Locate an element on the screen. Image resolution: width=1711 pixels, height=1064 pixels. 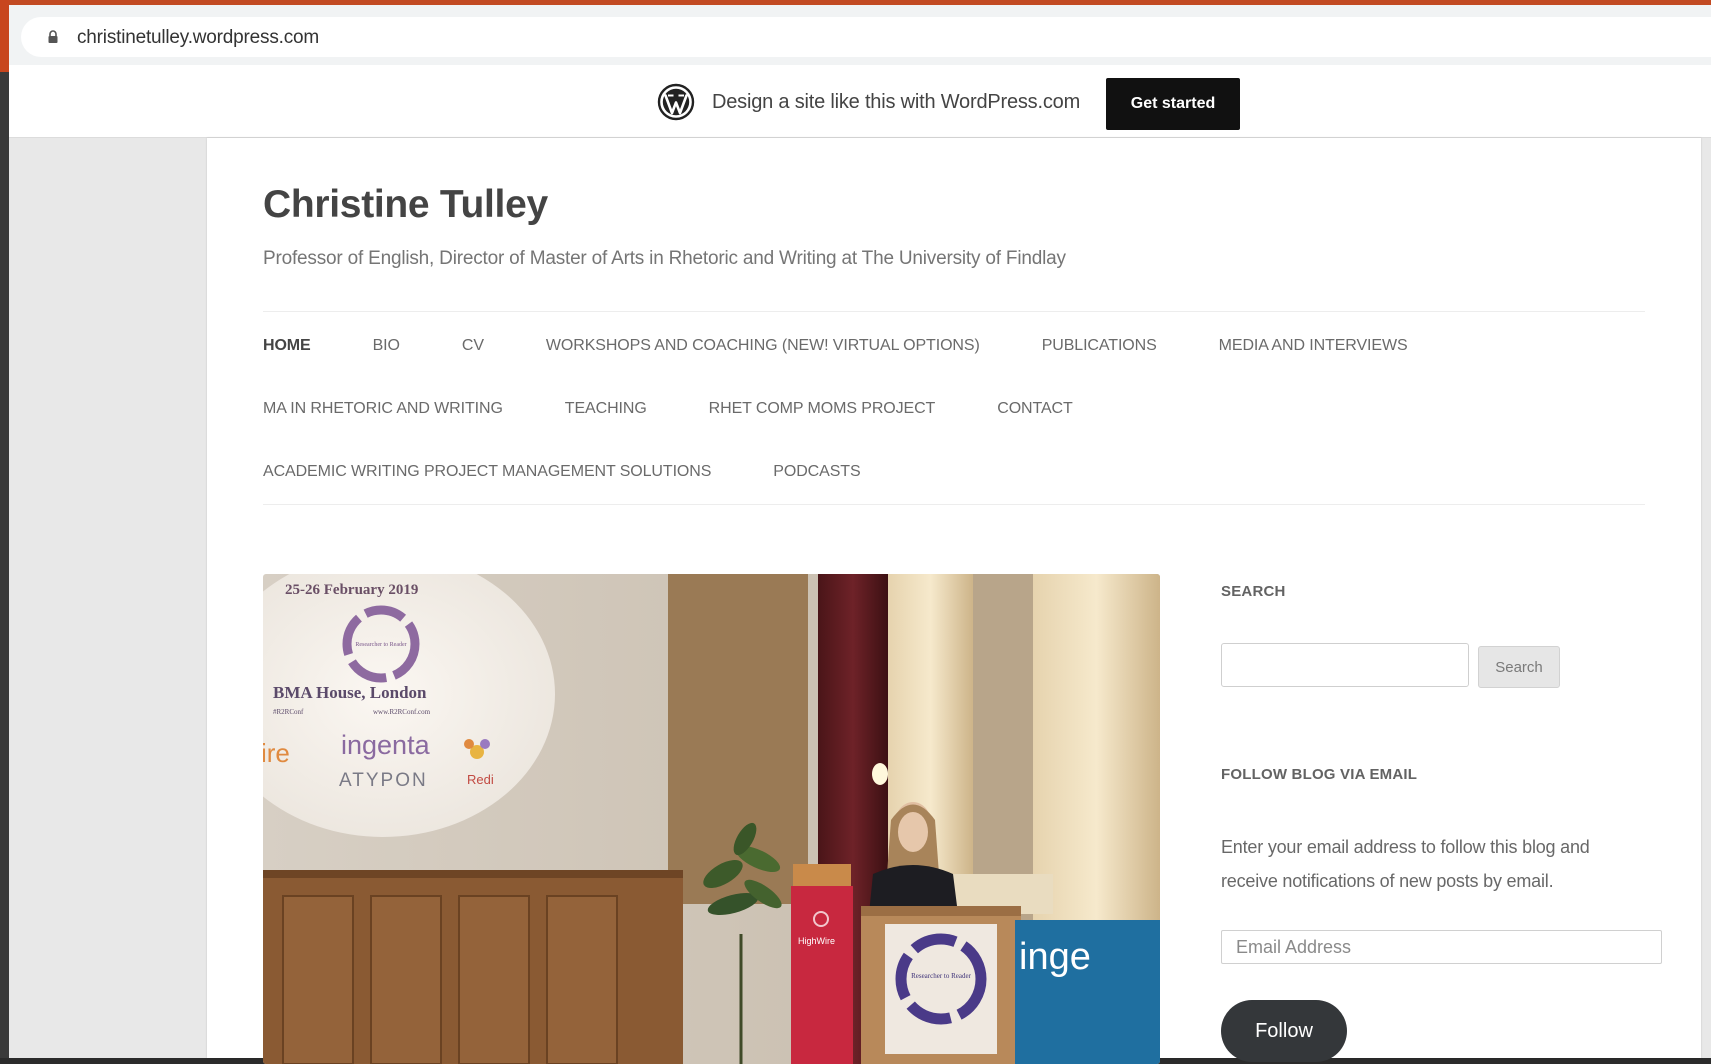
podium-label: HighWire is located at coordinates (816, 941).